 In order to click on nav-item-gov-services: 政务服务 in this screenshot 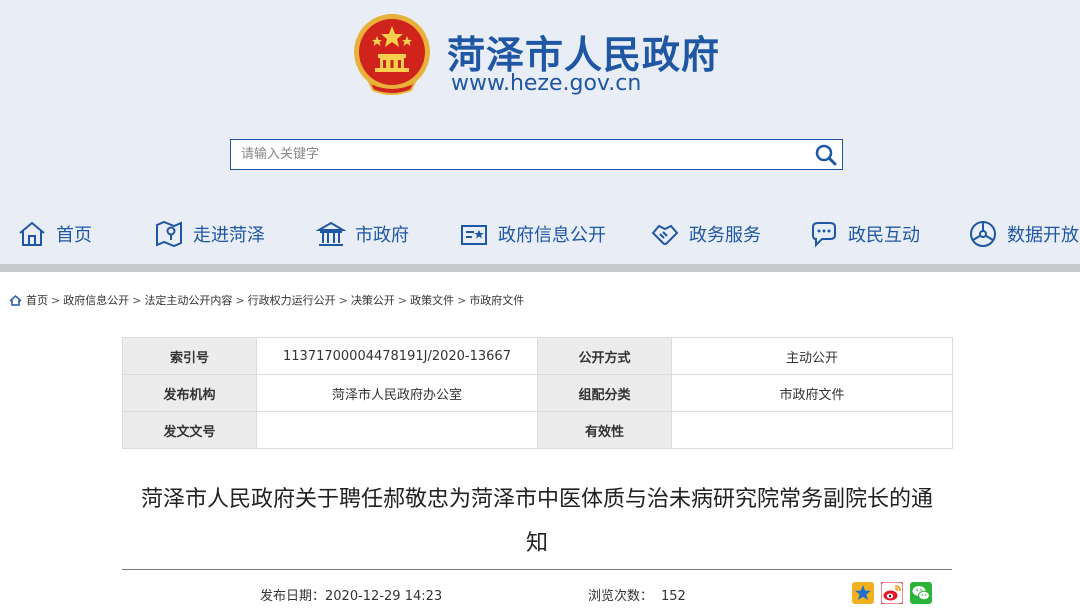, I will do `click(705, 234)`.